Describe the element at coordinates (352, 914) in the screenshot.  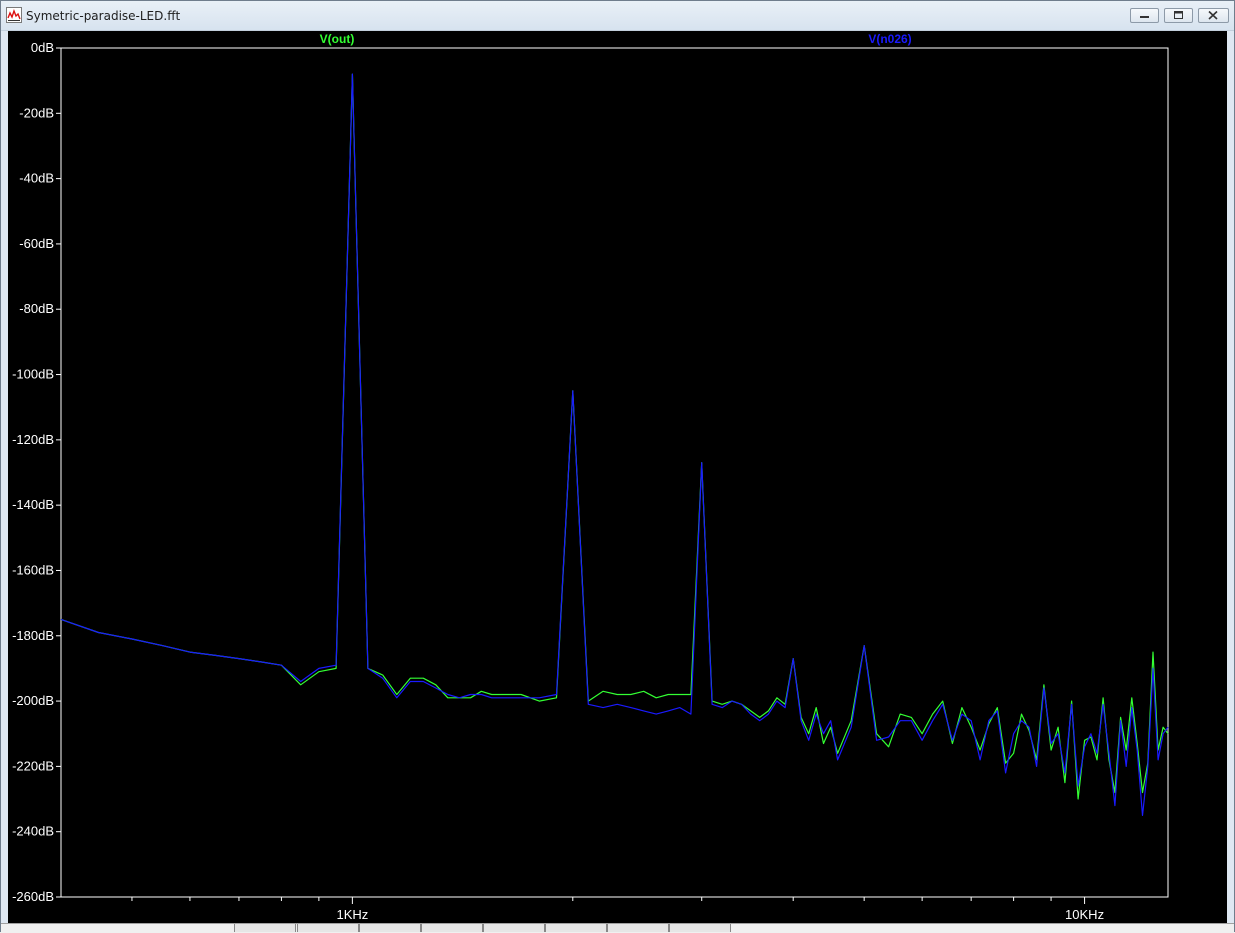
I see `x-tick-label: 1KHz` at that location.